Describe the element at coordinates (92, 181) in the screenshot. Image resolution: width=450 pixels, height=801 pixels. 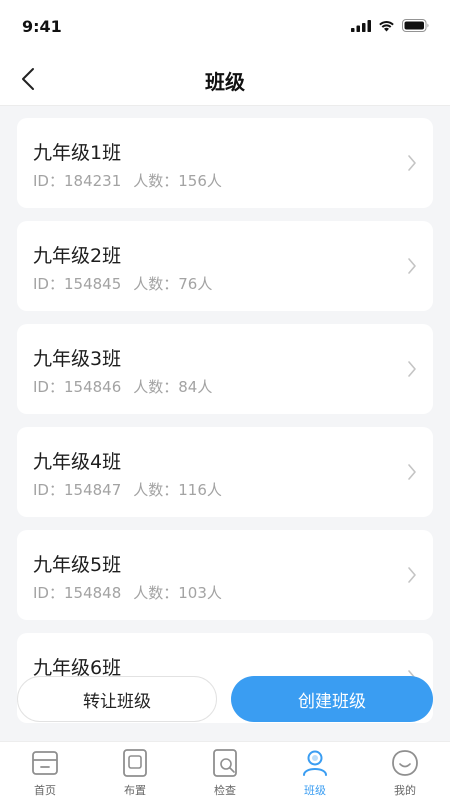
I see `class-id: 184231` at that location.